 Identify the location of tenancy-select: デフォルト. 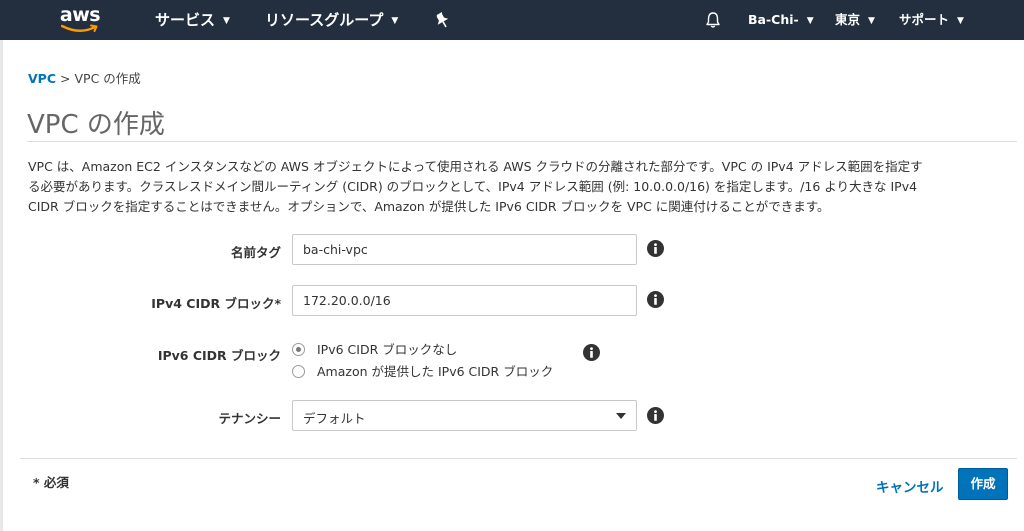
(464, 415).